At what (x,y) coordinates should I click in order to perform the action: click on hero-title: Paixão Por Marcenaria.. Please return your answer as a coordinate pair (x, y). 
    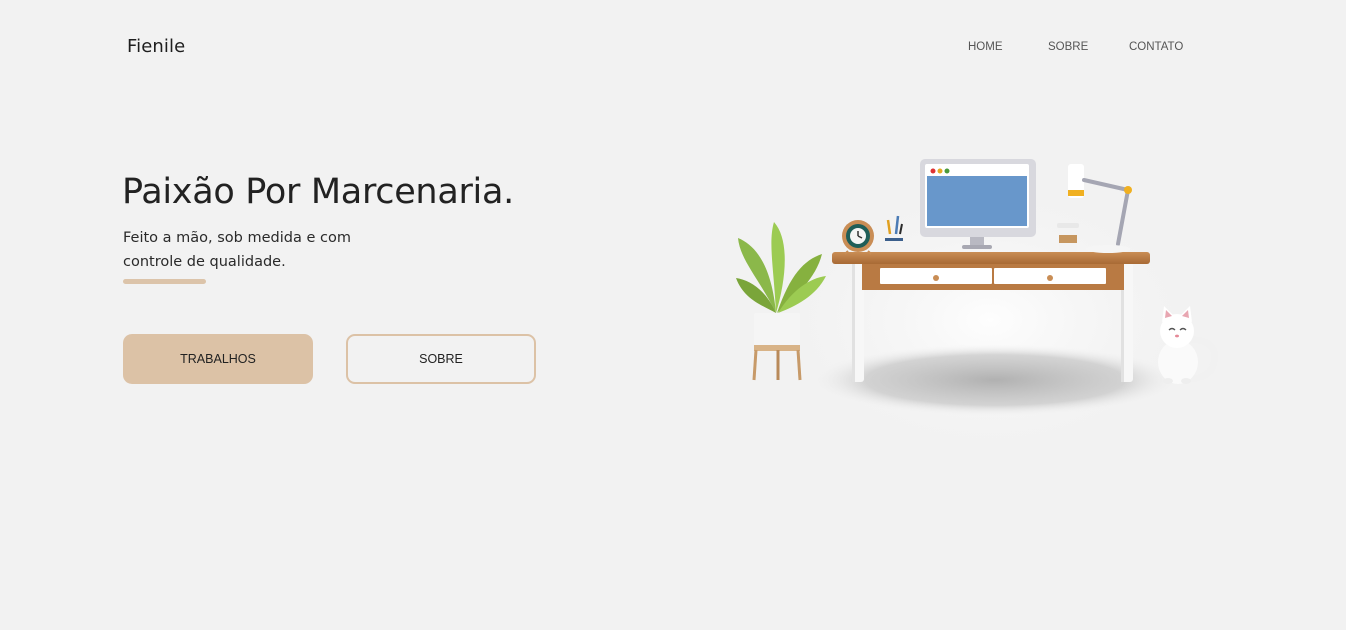
    Looking at the image, I should click on (318, 192).